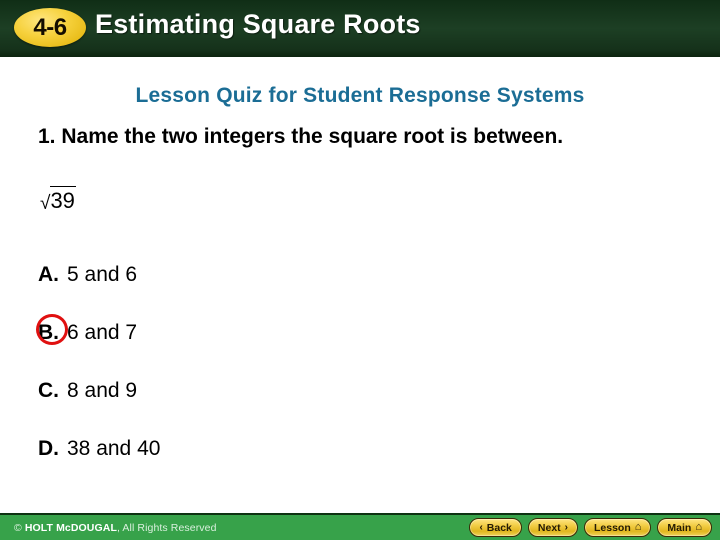  Describe the element at coordinates (48, 274) in the screenshot. I see `answer-choice-a-letter: A.` at that location.